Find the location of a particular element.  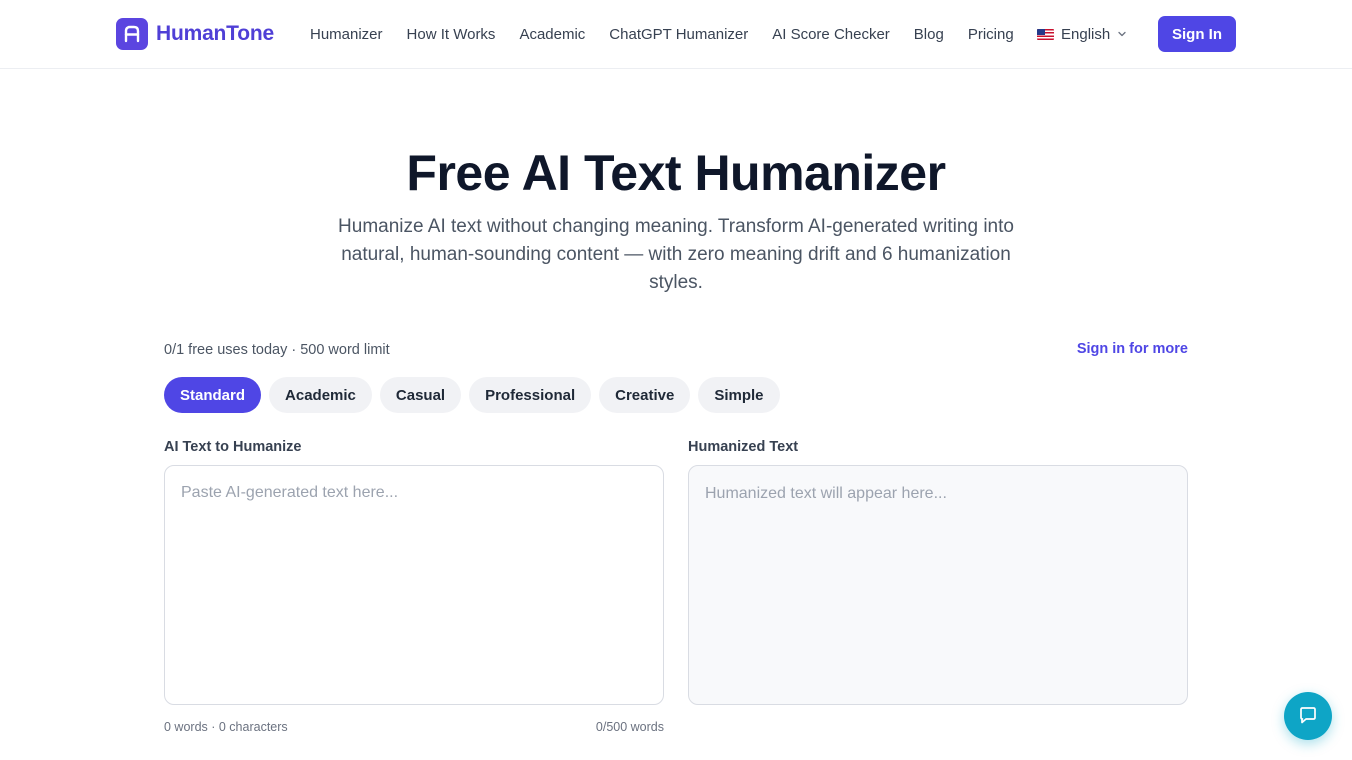

ai-text-input is located at coordinates (414, 585).